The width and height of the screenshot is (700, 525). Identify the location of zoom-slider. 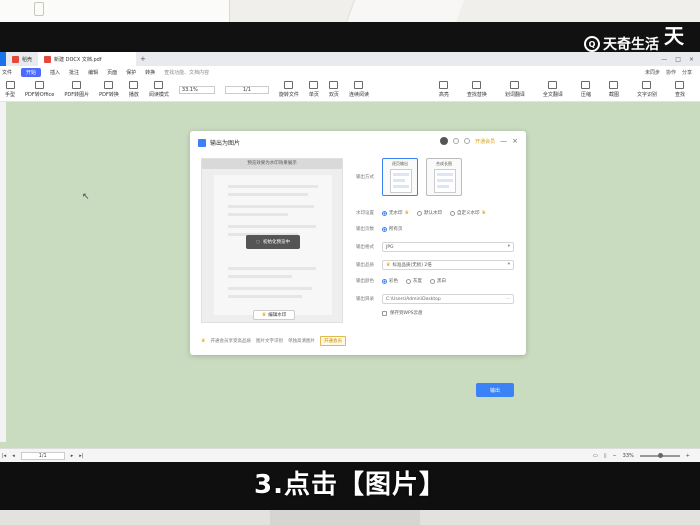
(659, 455).